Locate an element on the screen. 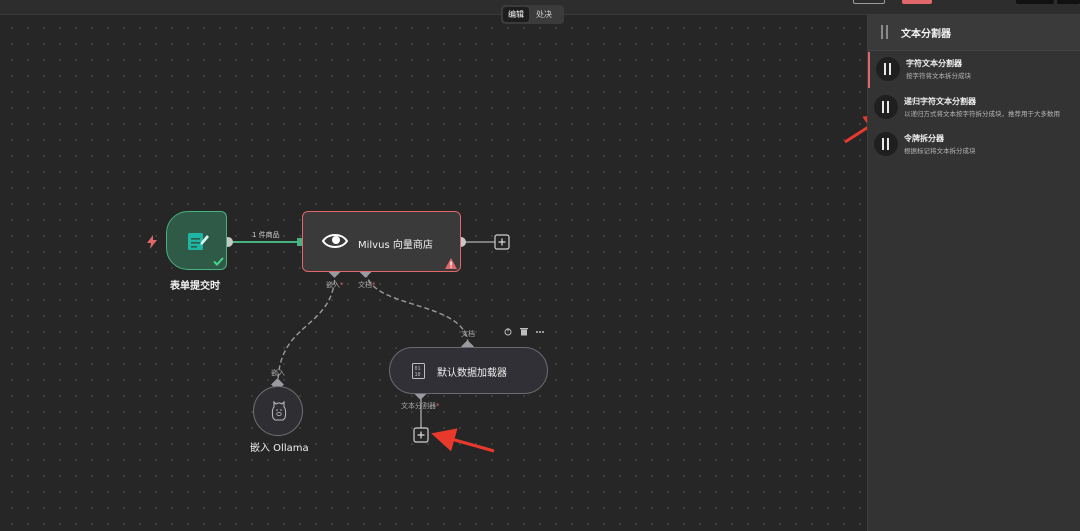  warning-icon is located at coordinates (451, 263).